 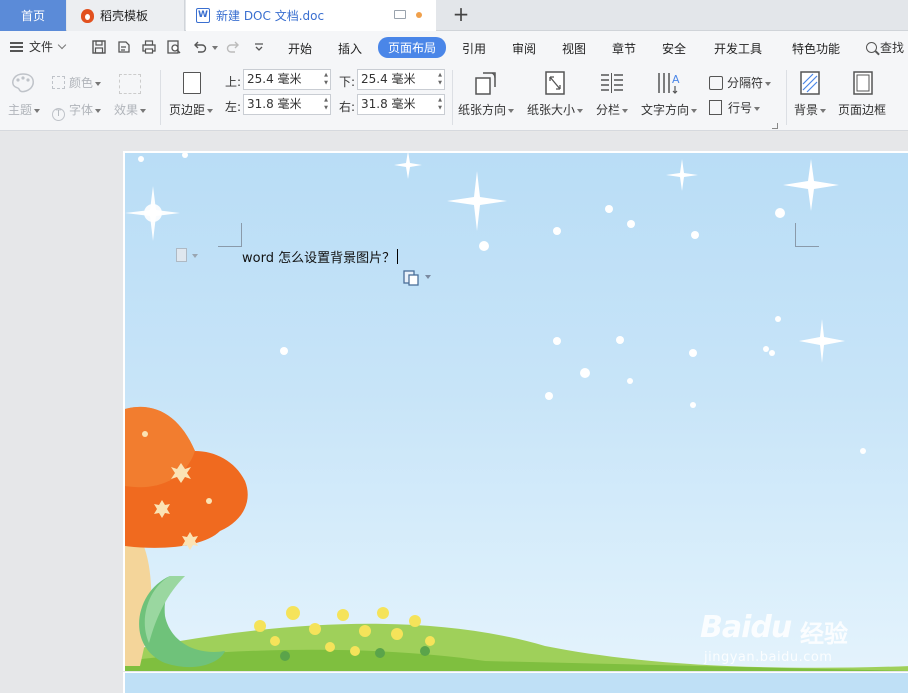 I want to click on hamburger-icon, so click(x=16, y=46).